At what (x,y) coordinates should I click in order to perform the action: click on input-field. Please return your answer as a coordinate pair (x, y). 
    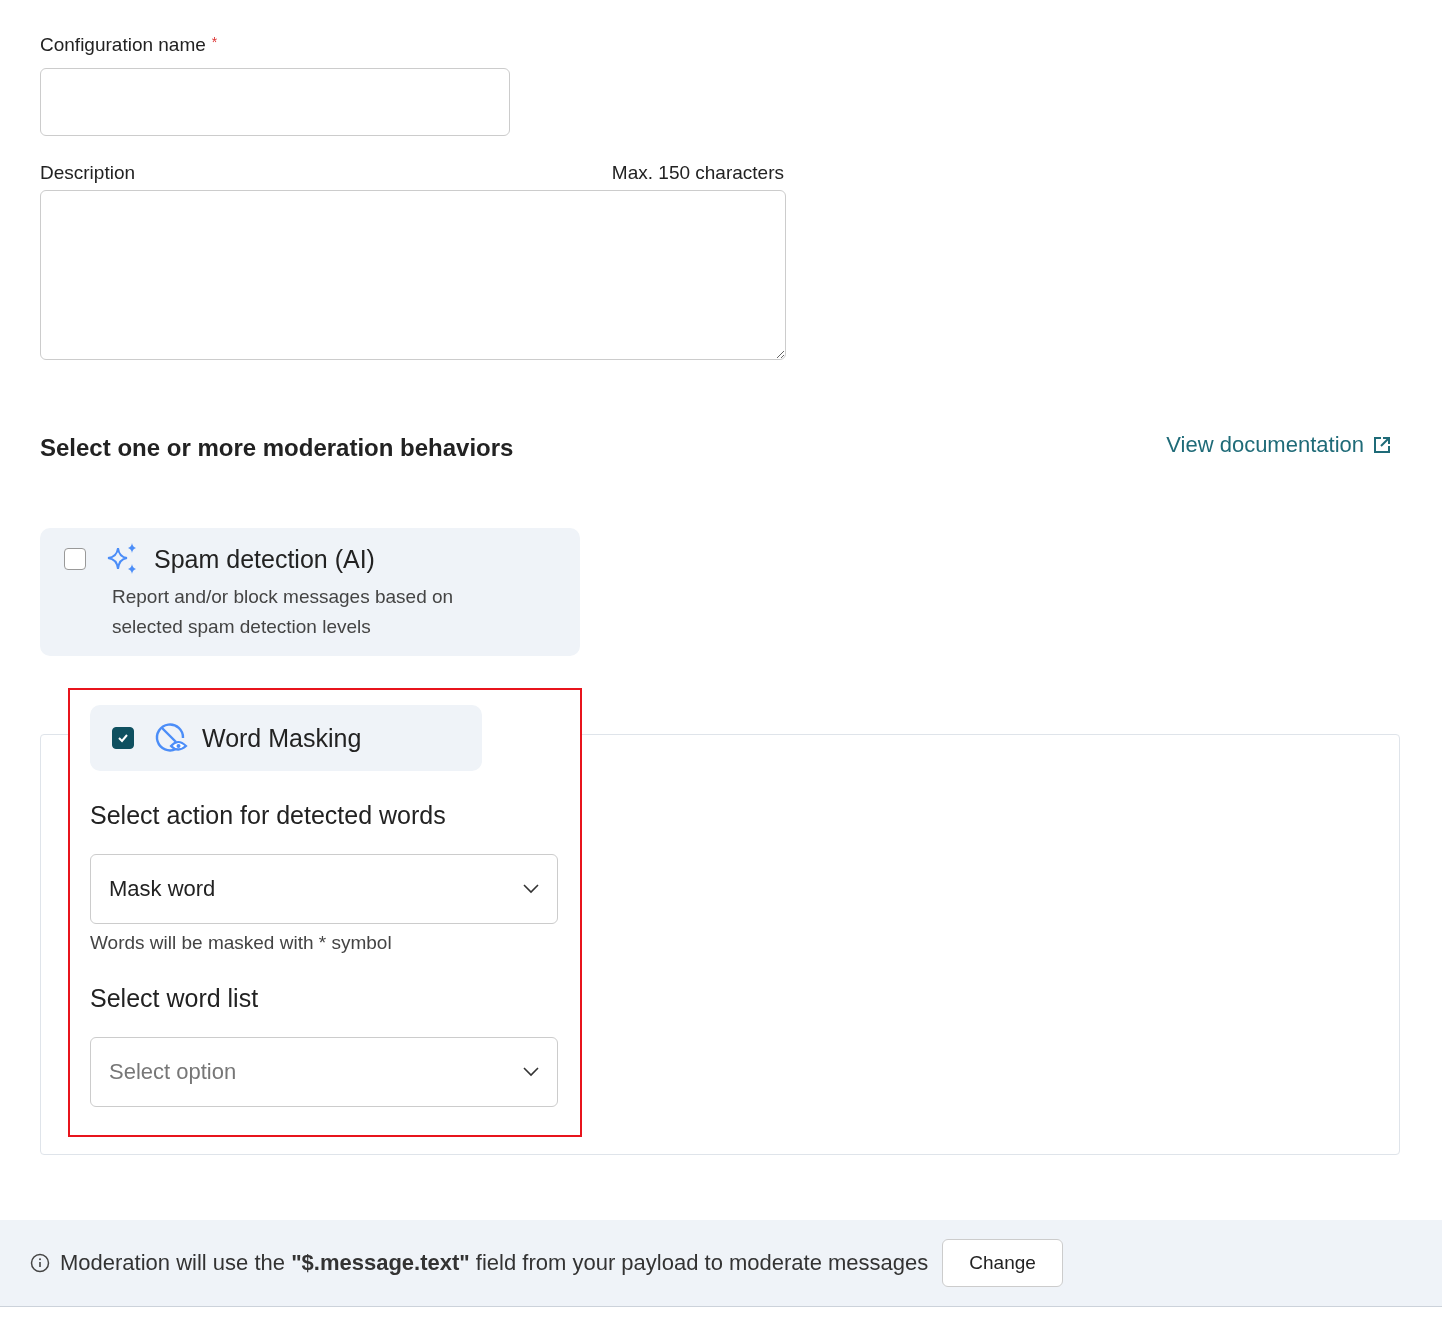
    Looking at the image, I should click on (275, 102).